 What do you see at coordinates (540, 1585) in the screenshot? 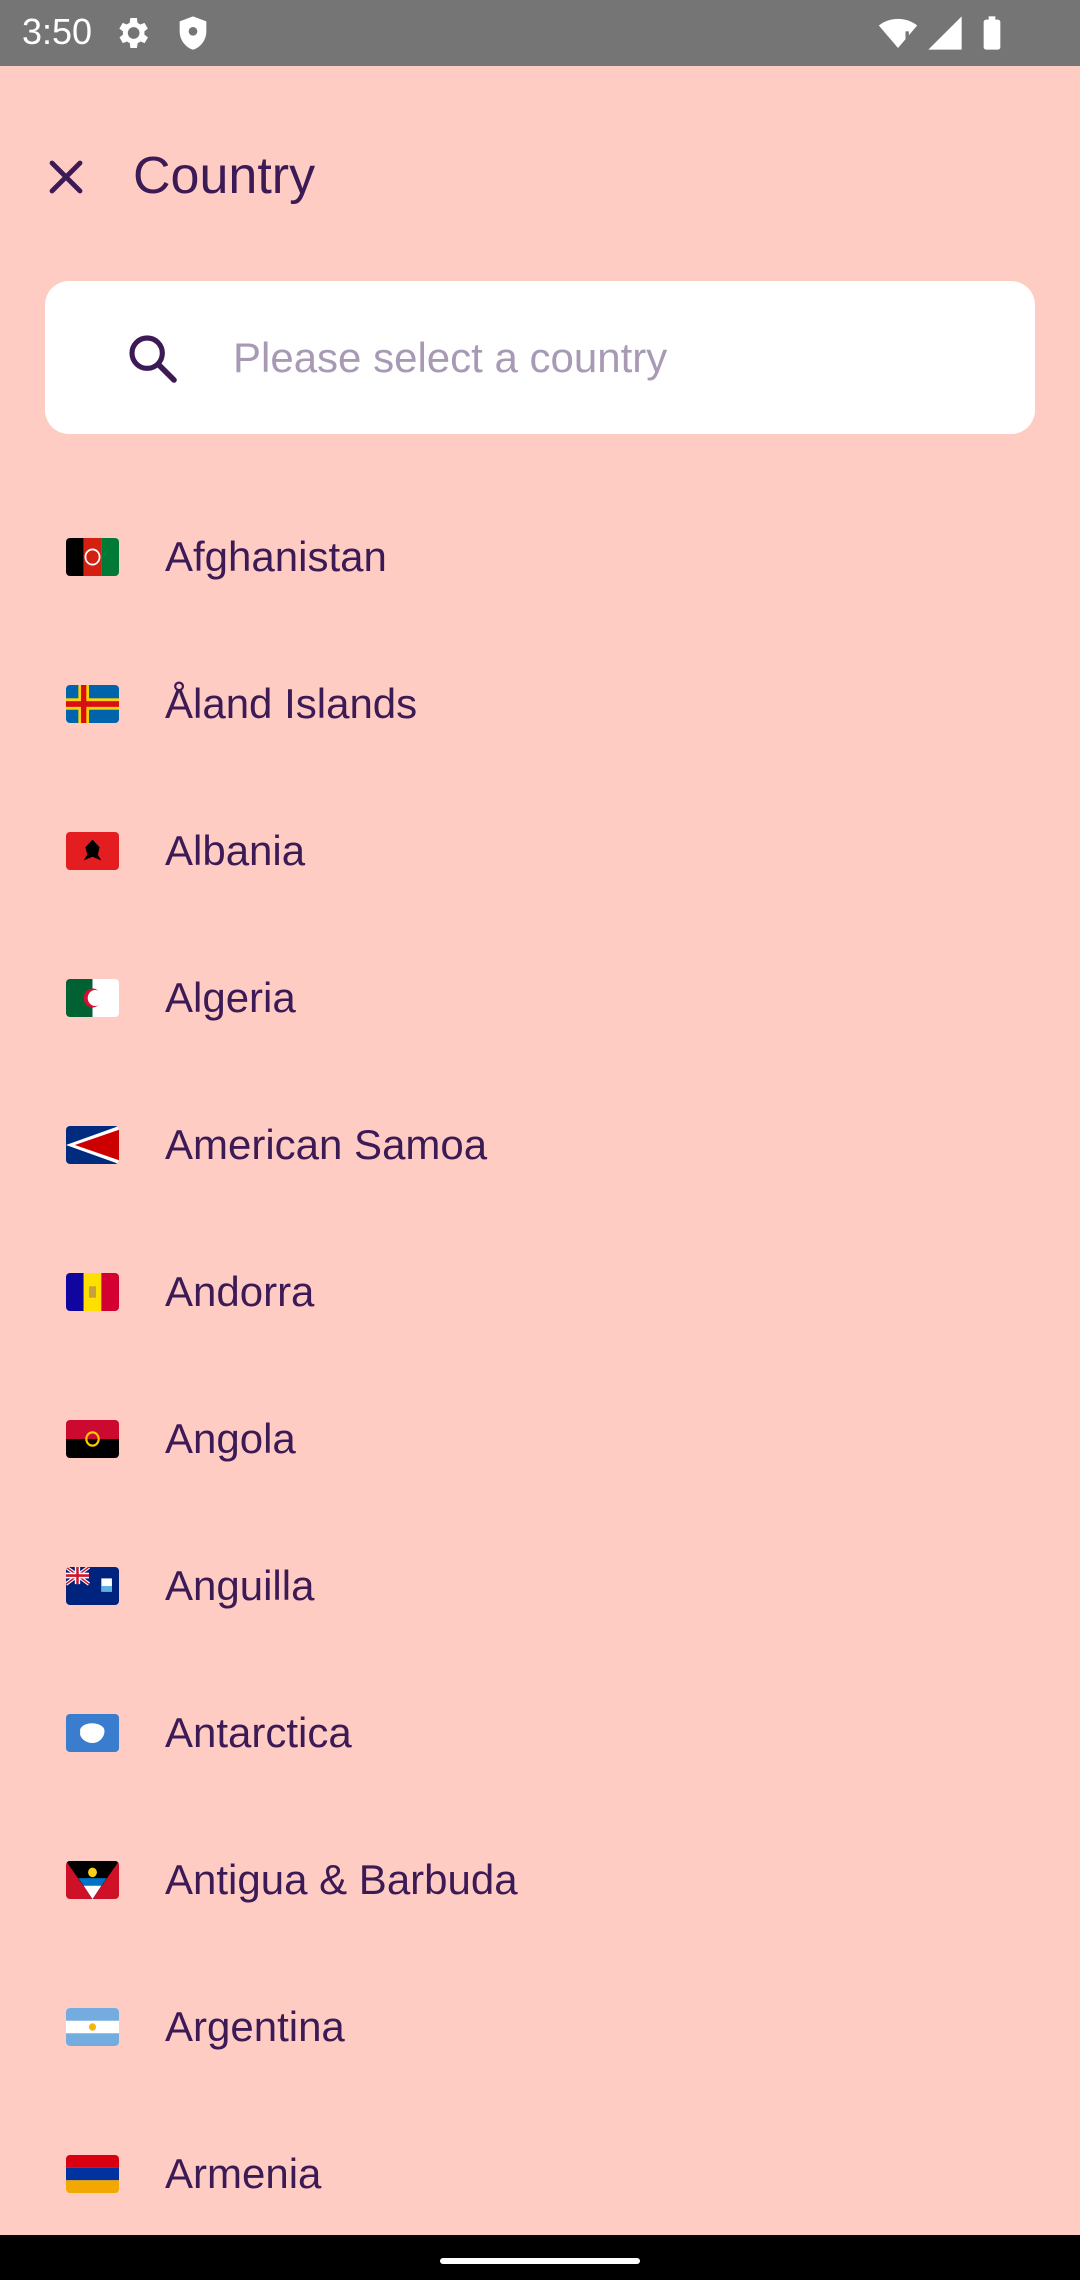
I see `country-row-anguilla: Anguilla` at bounding box center [540, 1585].